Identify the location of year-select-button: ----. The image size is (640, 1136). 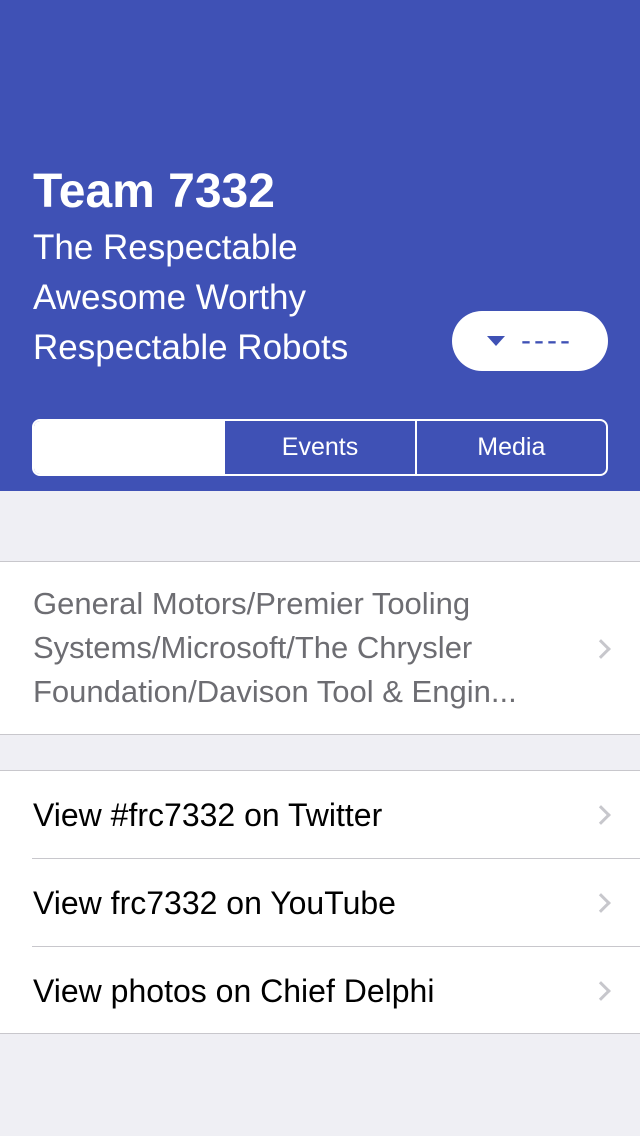
(530, 341).